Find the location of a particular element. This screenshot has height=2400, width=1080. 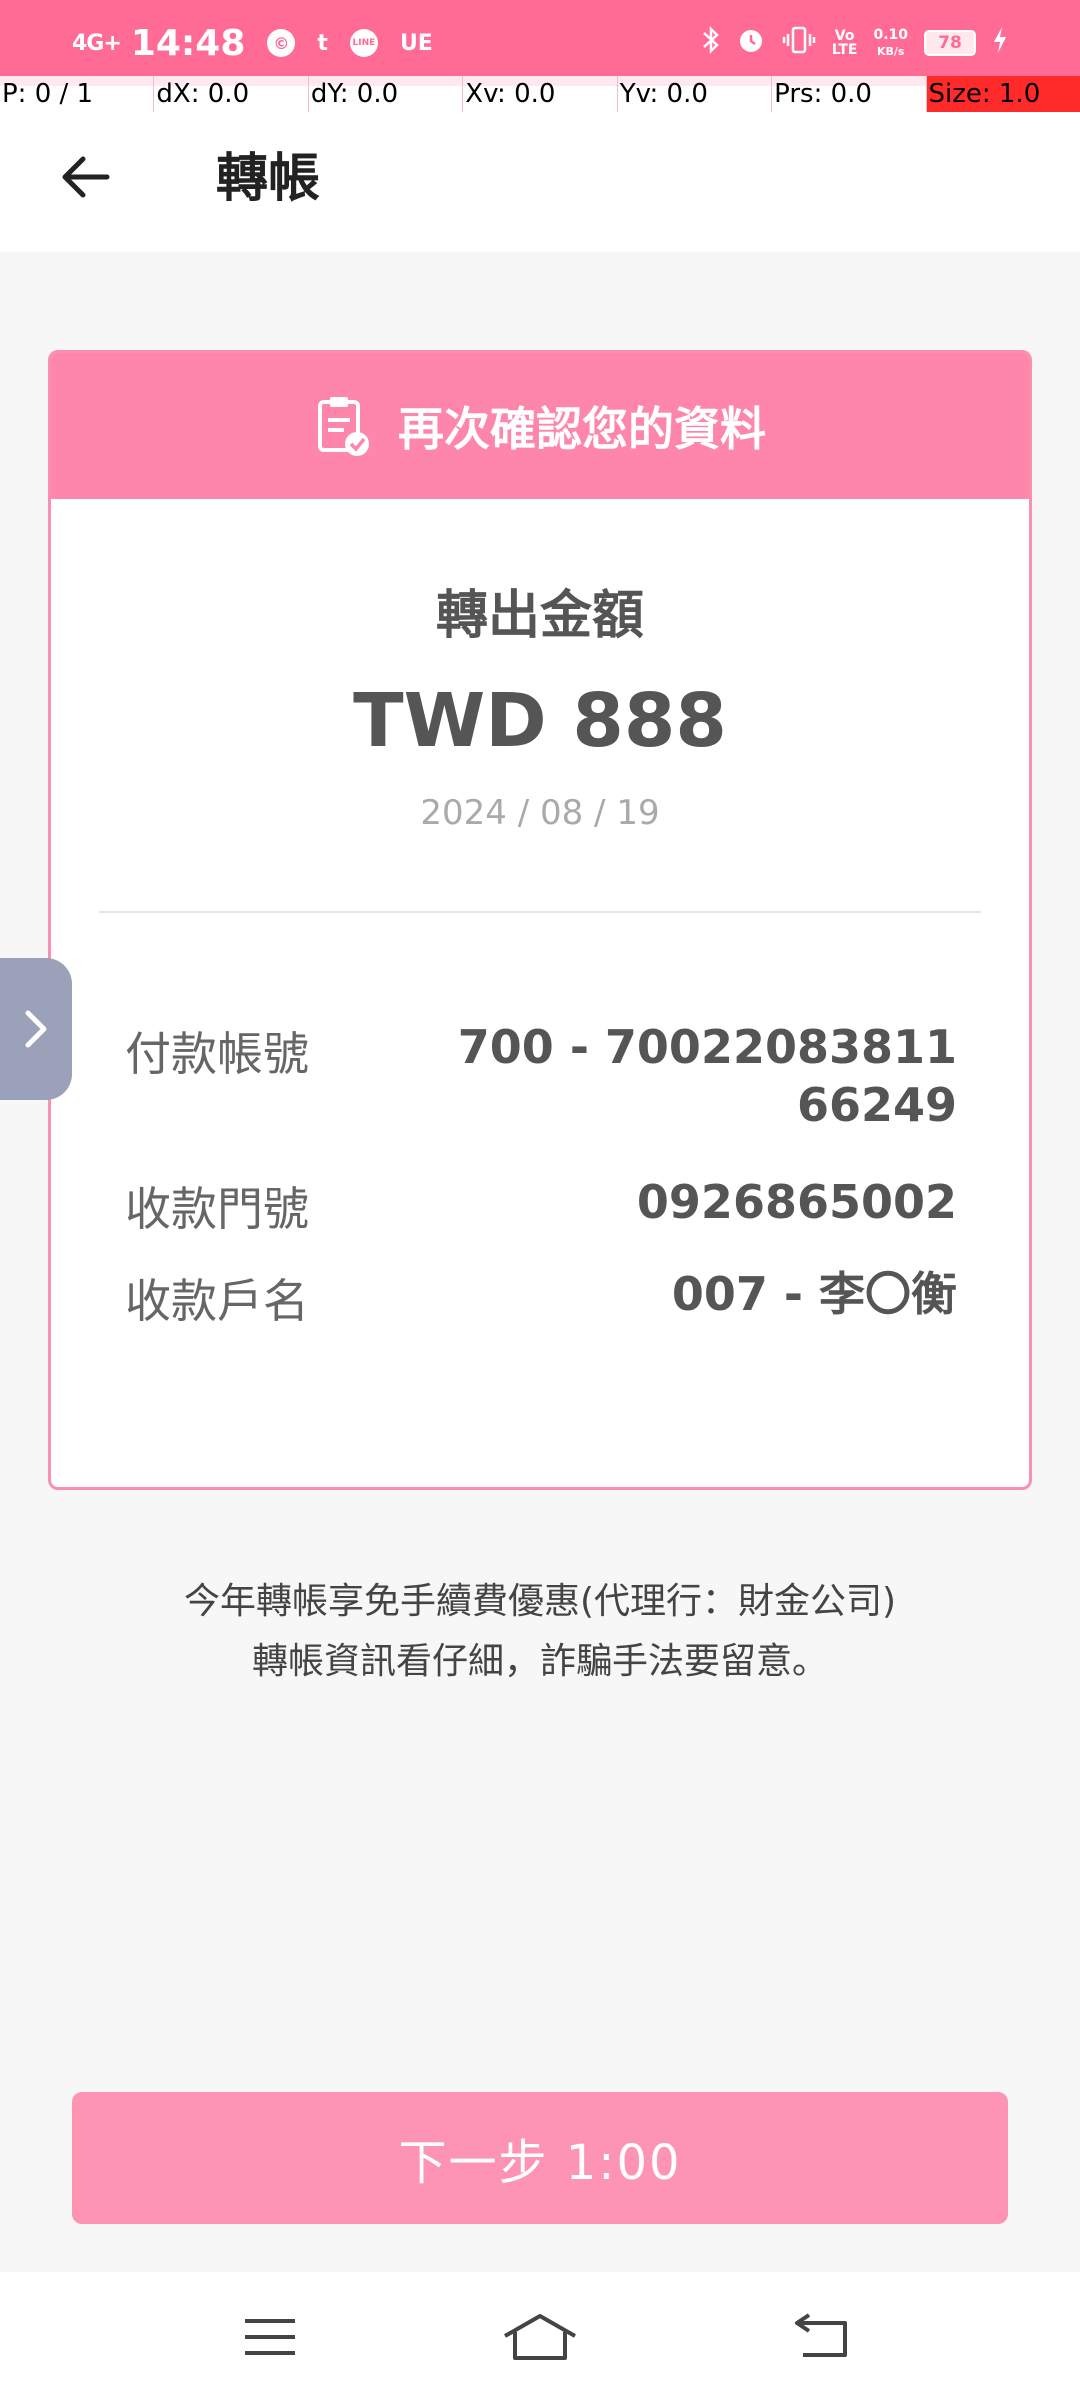

return-icon is located at coordinates (821, 2335).